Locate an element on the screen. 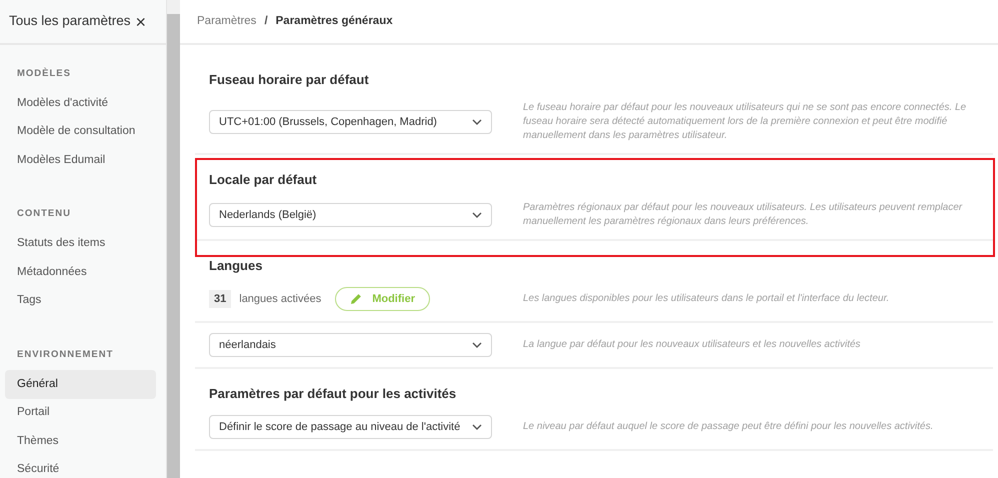 This screenshot has height=478, width=998. setting-description: Paramètres régionaux par défaut pour les nouveaux utilisateurs. Les utilisateurs peuvent remplacer manuellement les paramètres régionaux dans leurs préférences. is located at coordinates (743, 215).